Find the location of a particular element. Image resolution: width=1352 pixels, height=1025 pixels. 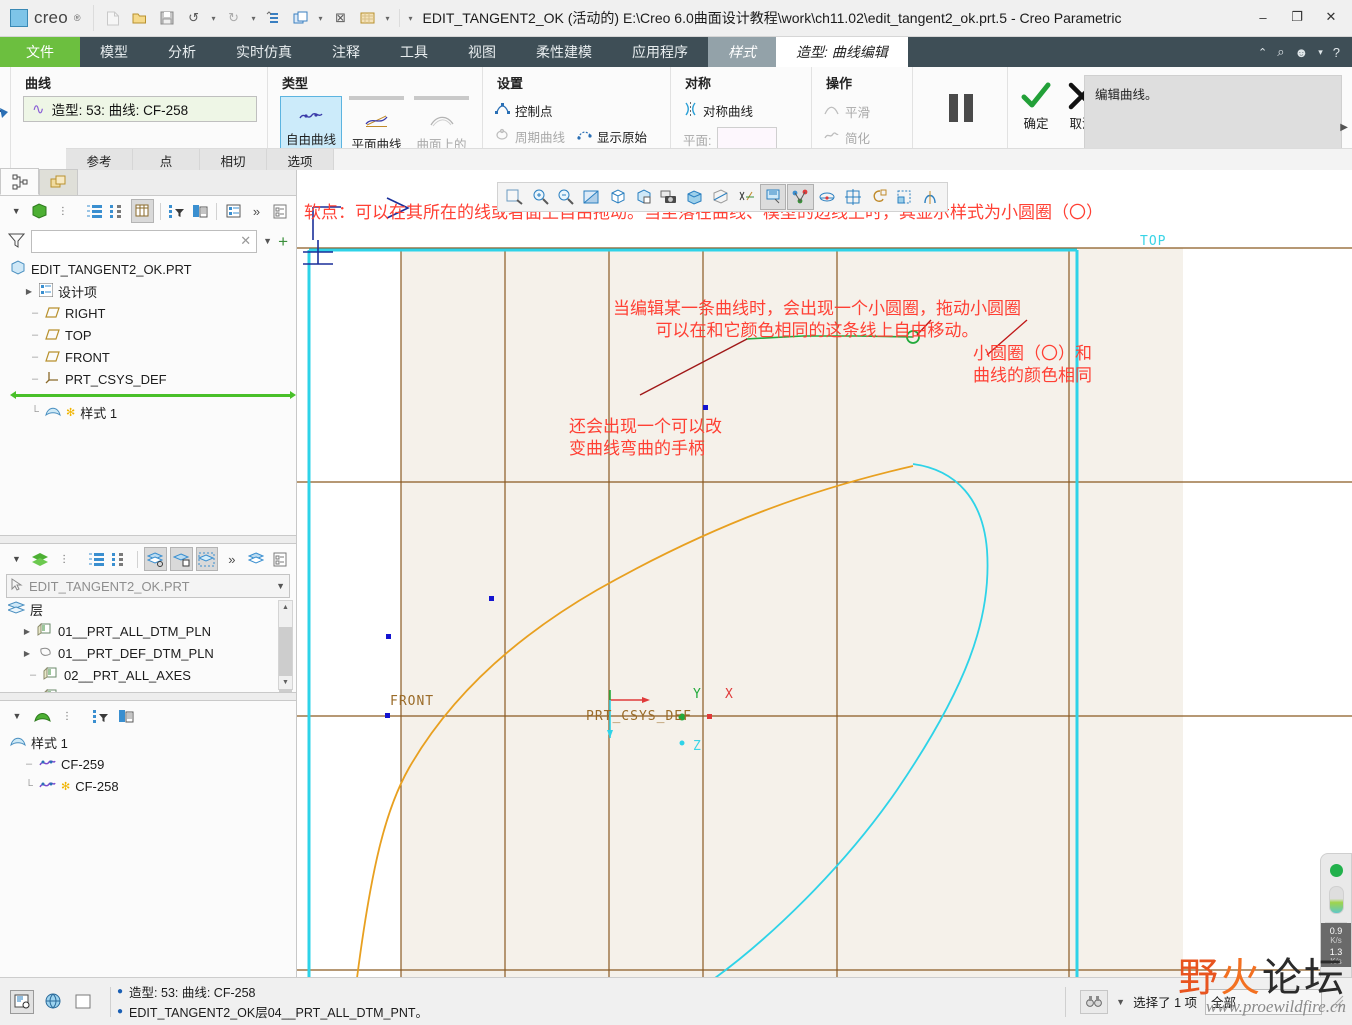

tab-flexible-modeling: 柔性建模 is located at coordinates (564, 52).